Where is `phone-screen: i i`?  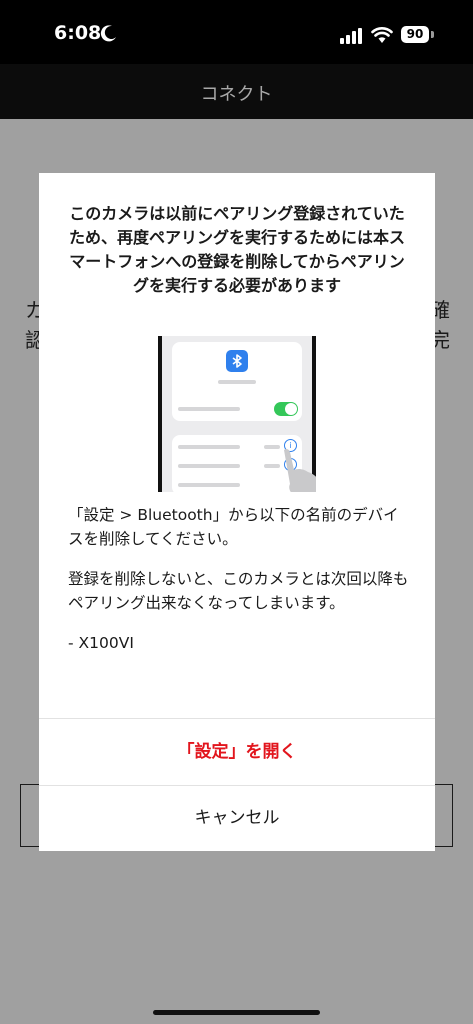
phone-screen: i i is located at coordinates (239, 414).